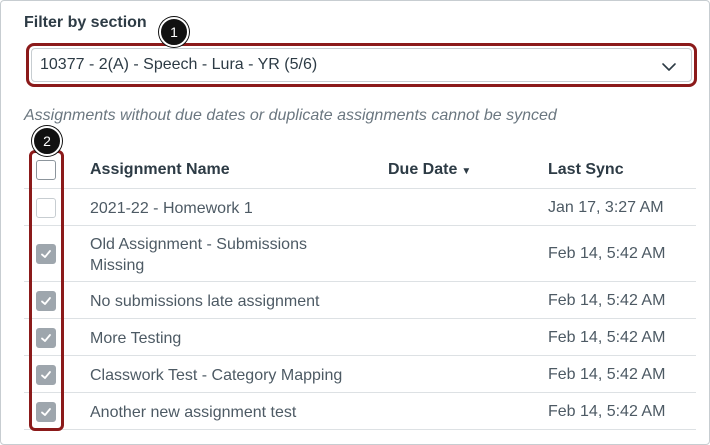 The height and width of the screenshot is (445, 710). Describe the element at coordinates (46, 290) in the screenshot. I see `checkbox-column-highlight` at that location.